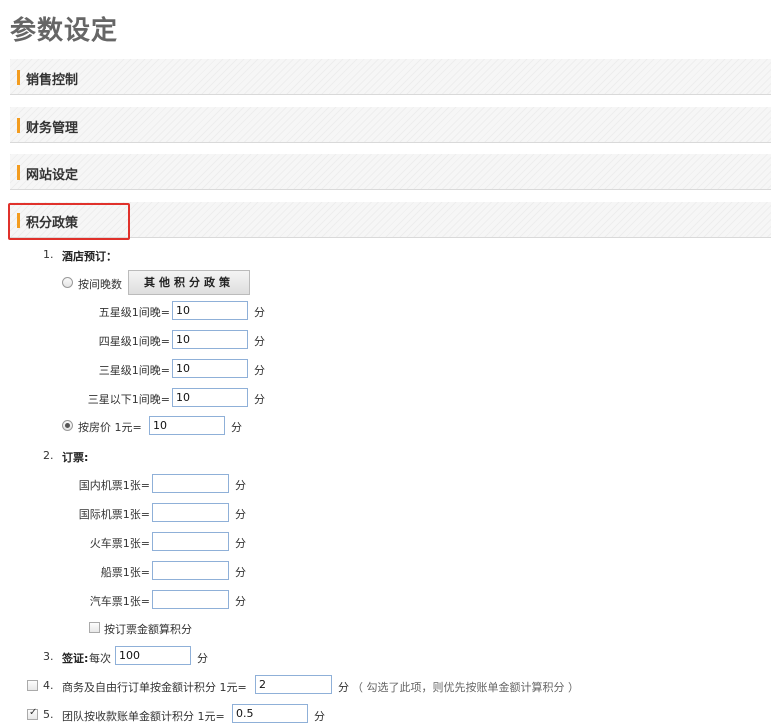 Image resolution: width=773 pixels, height=724 pixels. Describe the element at coordinates (390, 125) in the screenshot. I see `section-finance: 财务管理` at that location.